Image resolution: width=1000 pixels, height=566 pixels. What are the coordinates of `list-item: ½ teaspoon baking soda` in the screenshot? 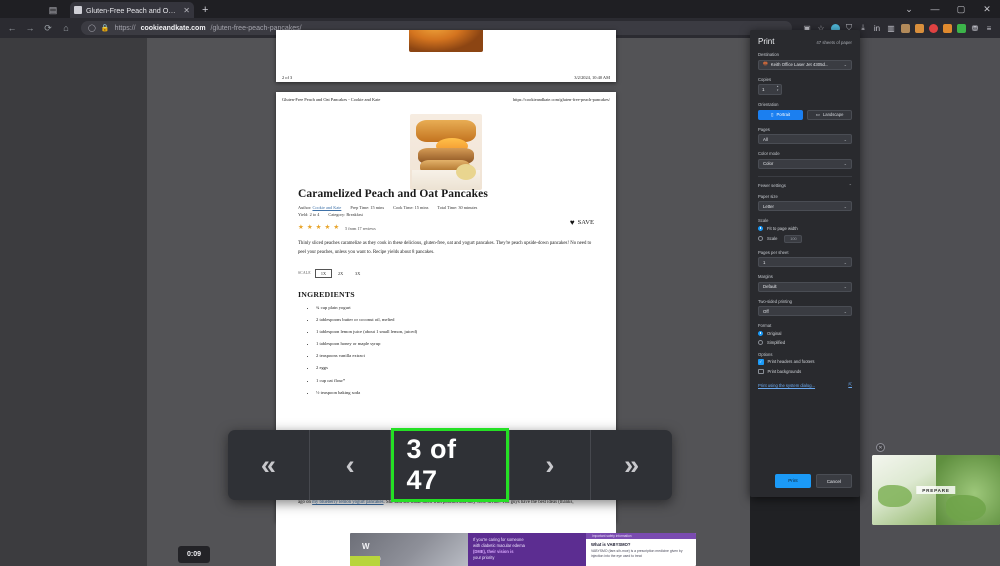 It's located at (455, 393).